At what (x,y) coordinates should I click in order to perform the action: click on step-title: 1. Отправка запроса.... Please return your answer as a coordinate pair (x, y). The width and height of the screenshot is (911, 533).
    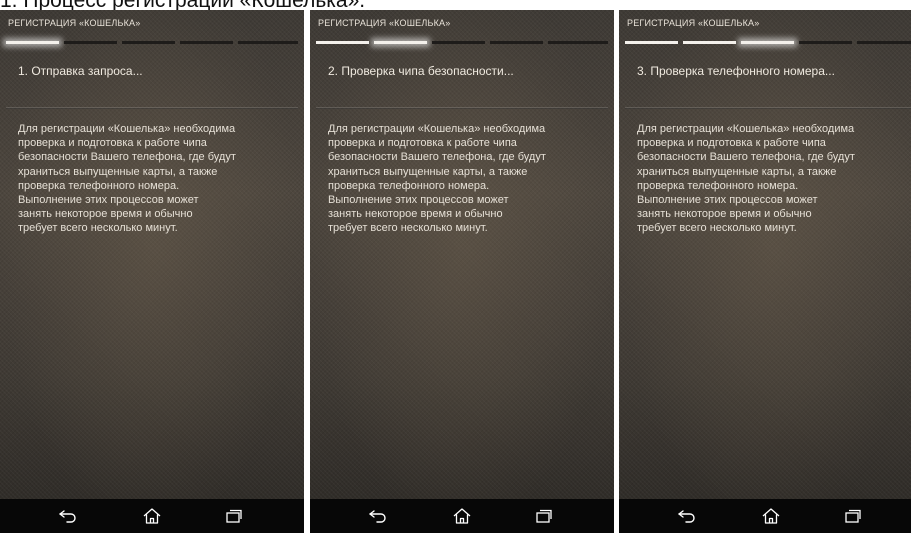
    Looking at the image, I should click on (80, 71).